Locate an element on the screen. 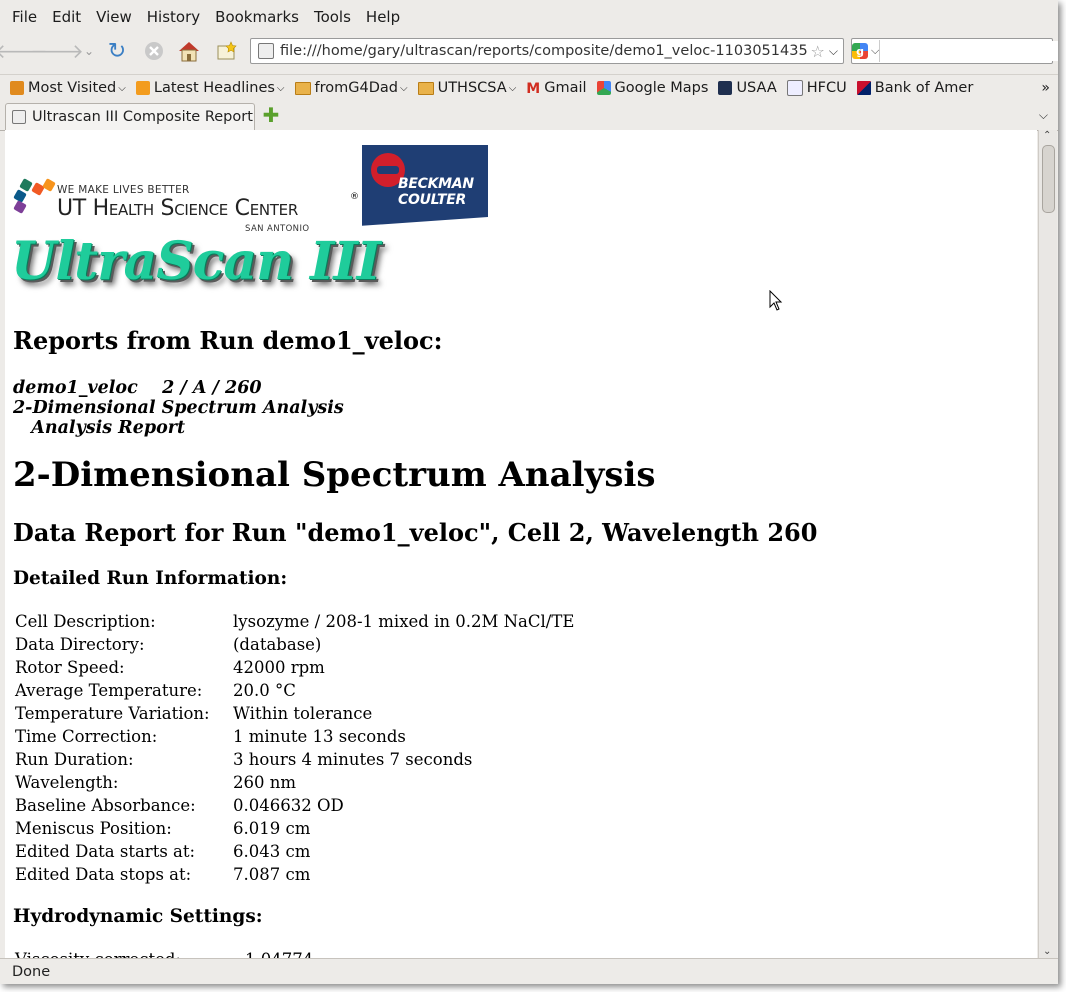 This screenshot has height=992, width=1066. bank-icon is located at coordinates (863, 88).